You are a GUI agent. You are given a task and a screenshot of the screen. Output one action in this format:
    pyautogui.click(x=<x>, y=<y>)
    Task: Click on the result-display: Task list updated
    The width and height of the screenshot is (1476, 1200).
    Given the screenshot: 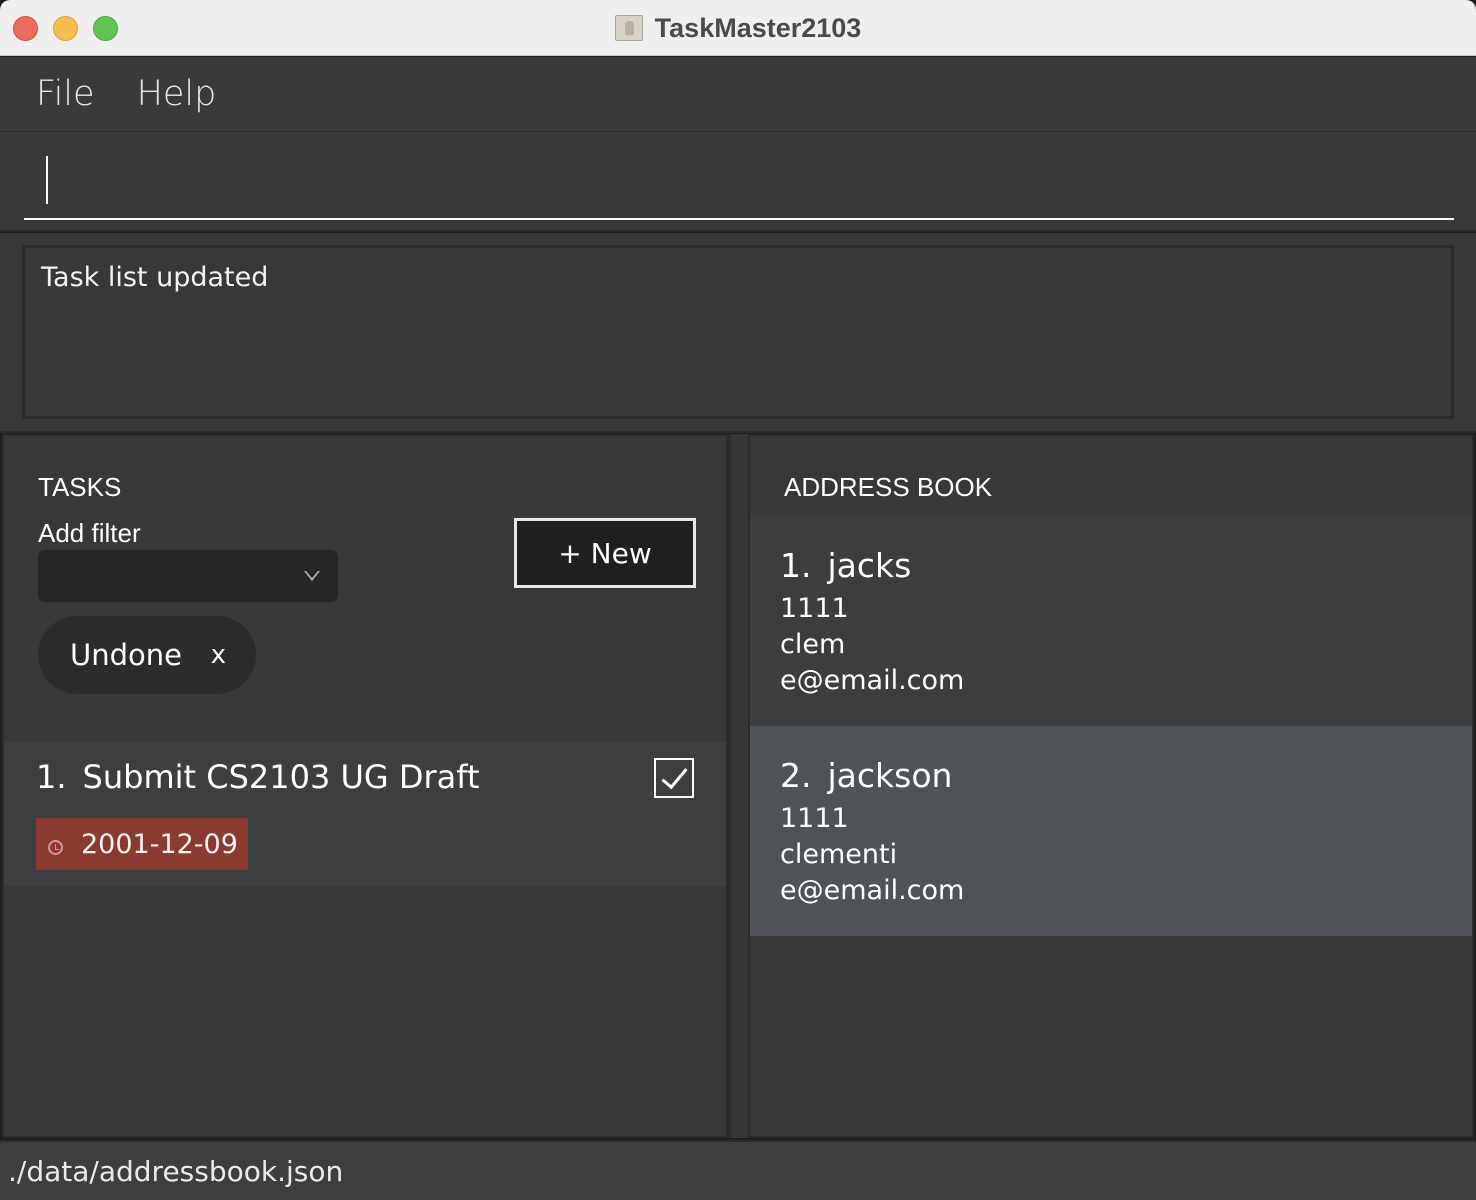 What is the action you would take?
    pyautogui.click(x=738, y=332)
    